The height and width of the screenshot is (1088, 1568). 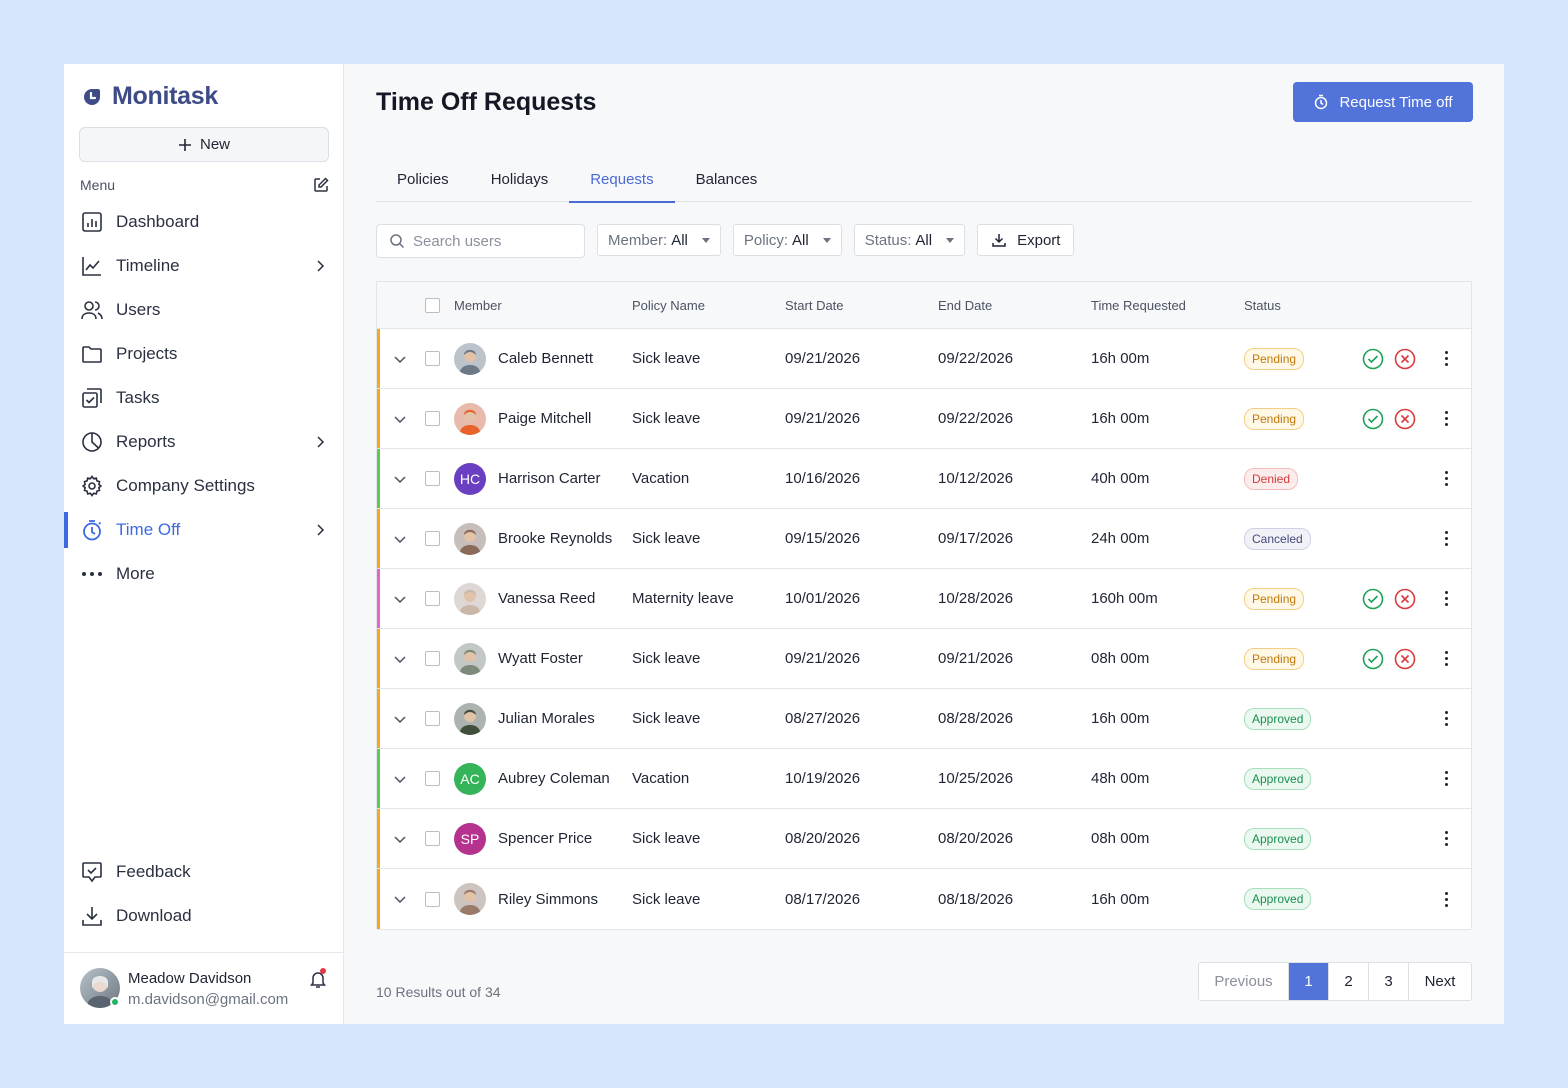 What do you see at coordinates (965, 305) in the screenshot?
I see `column-header-end-date: End Date` at bounding box center [965, 305].